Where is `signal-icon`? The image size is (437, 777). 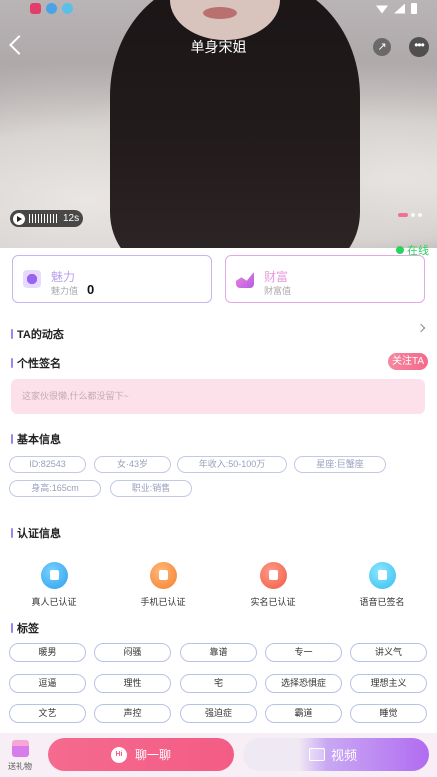
signal-icon is located at coordinates (399, 8).